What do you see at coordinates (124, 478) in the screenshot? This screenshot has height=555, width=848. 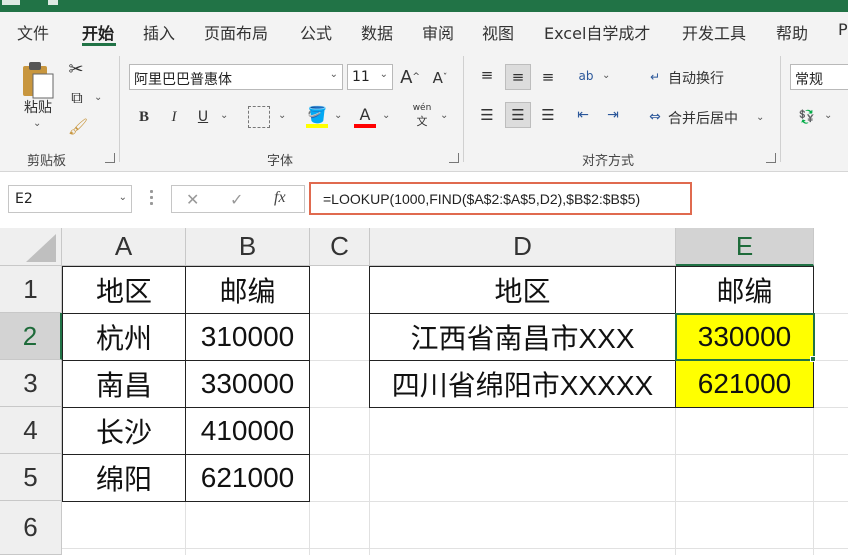 I see `cell-a5: 绵阳` at bounding box center [124, 478].